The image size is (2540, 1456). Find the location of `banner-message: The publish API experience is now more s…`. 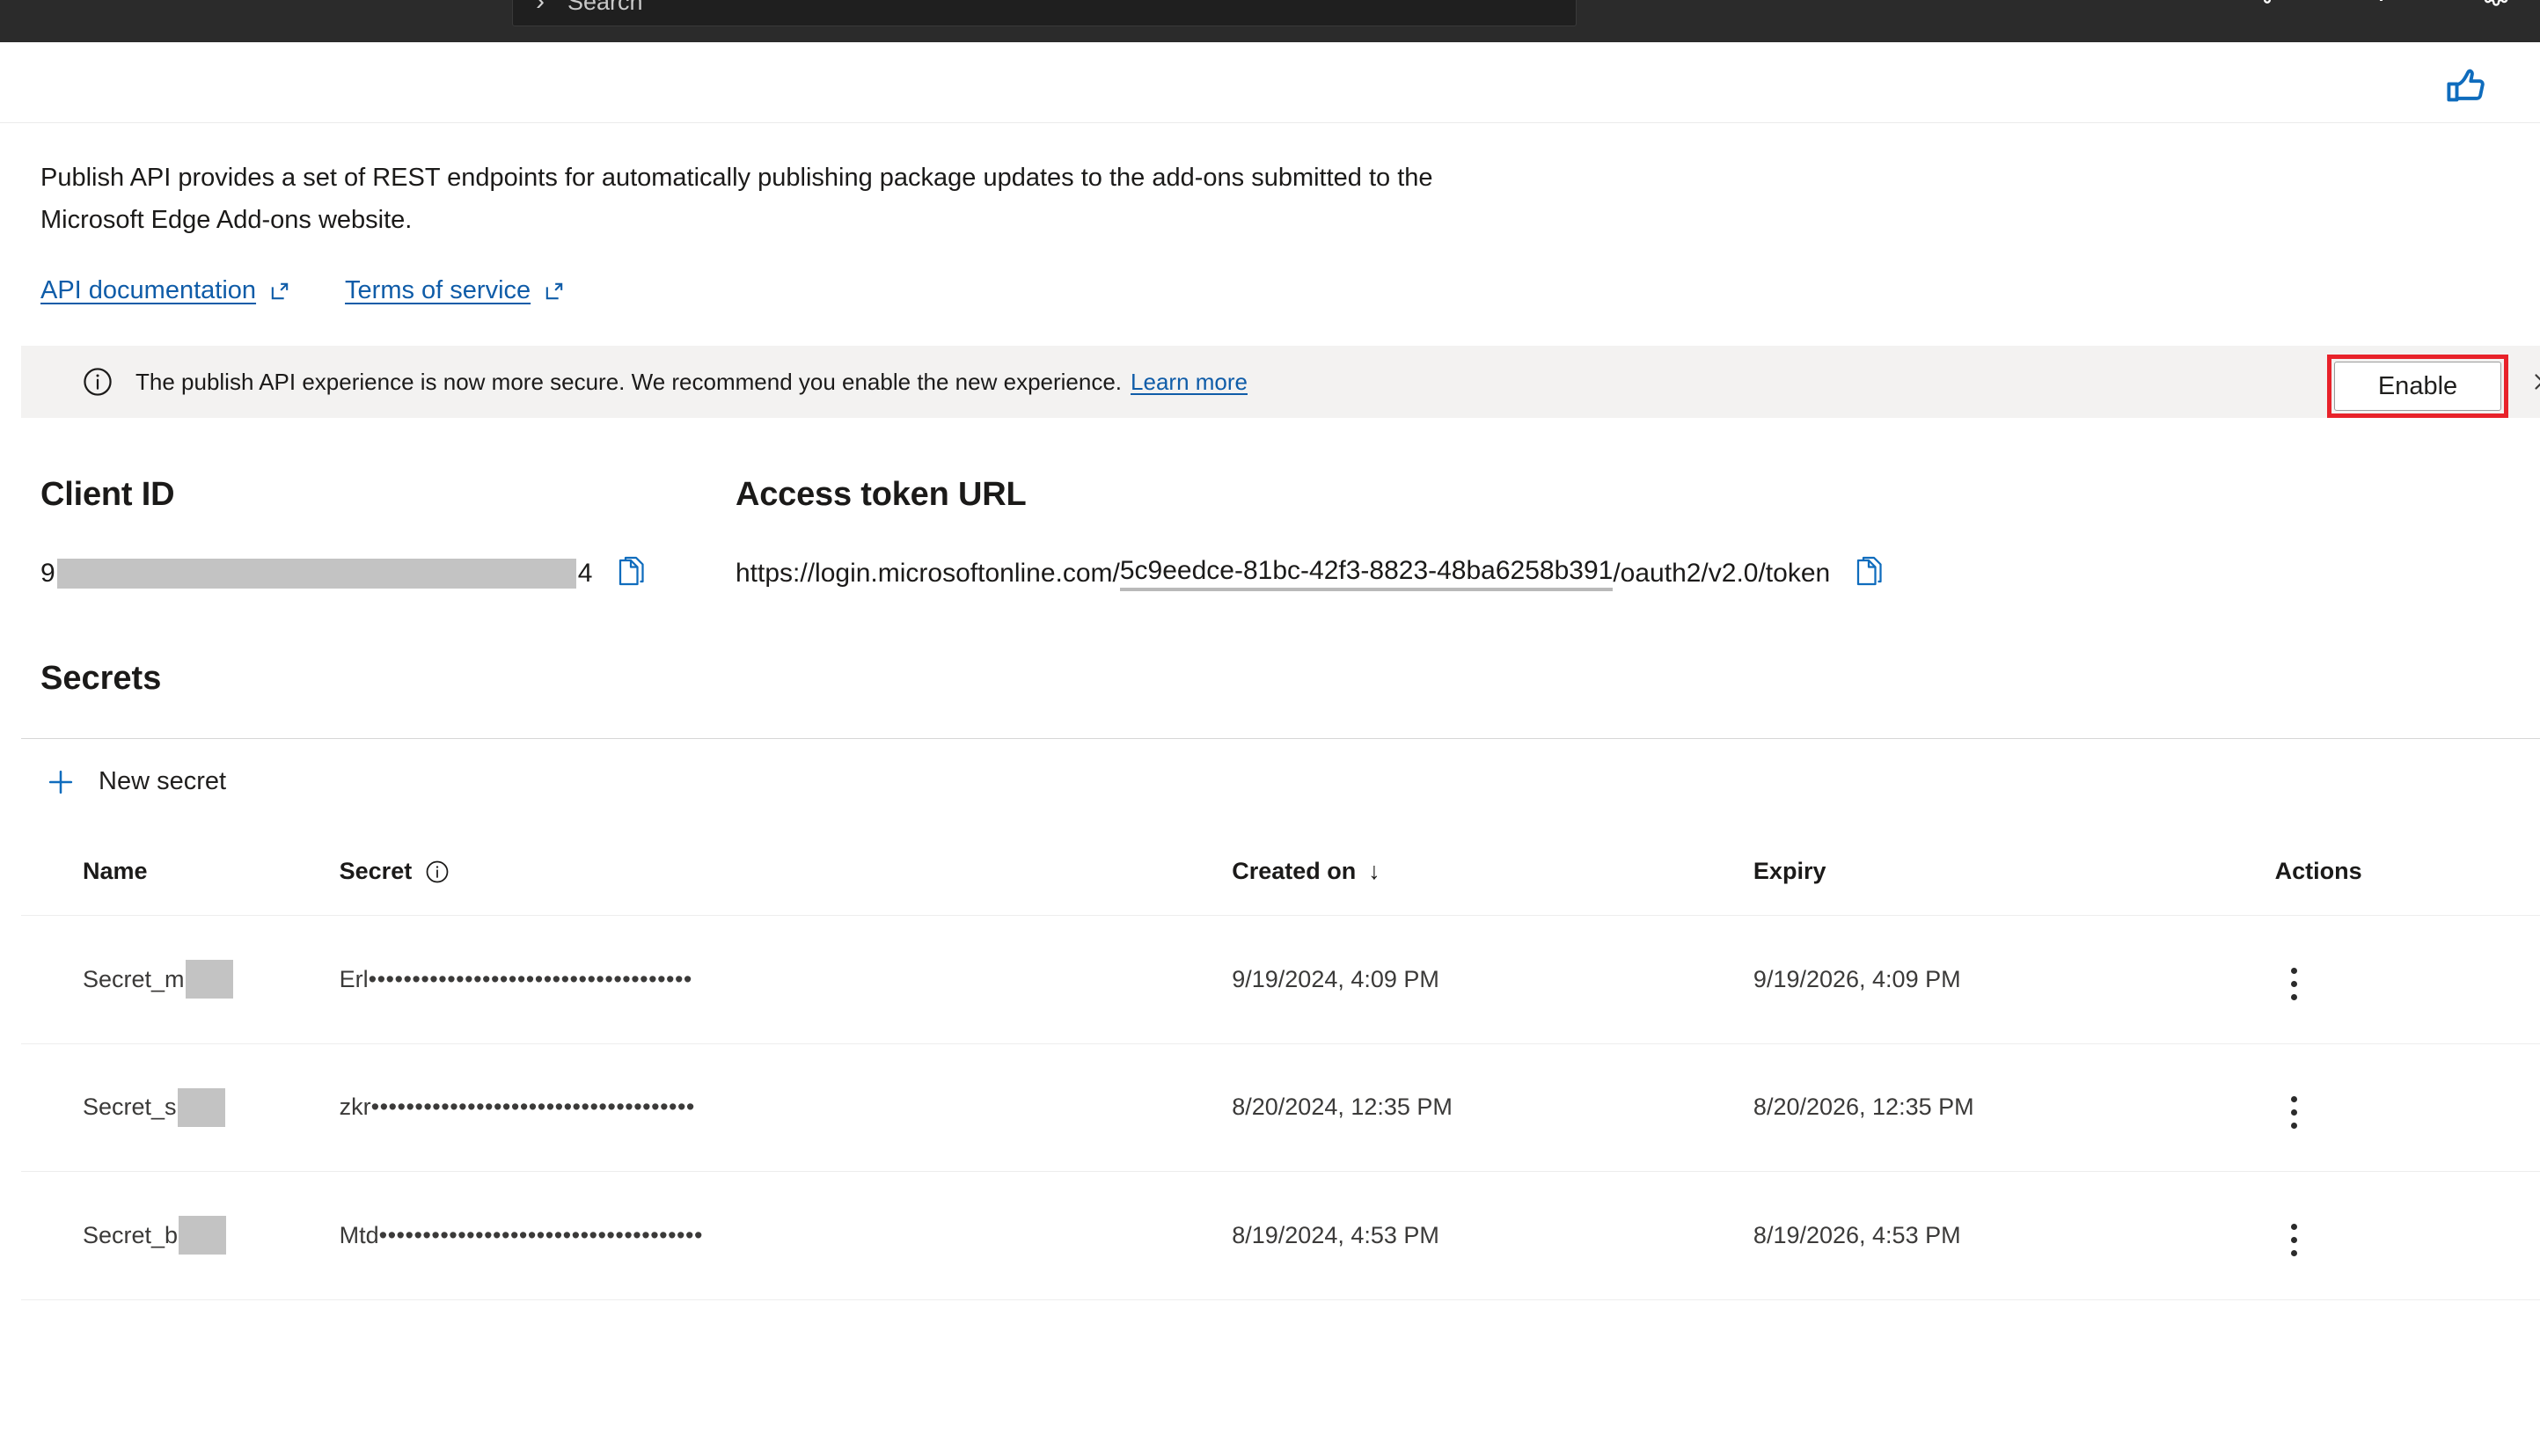

banner-message: The publish API experience is now more s… is located at coordinates (629, 381).